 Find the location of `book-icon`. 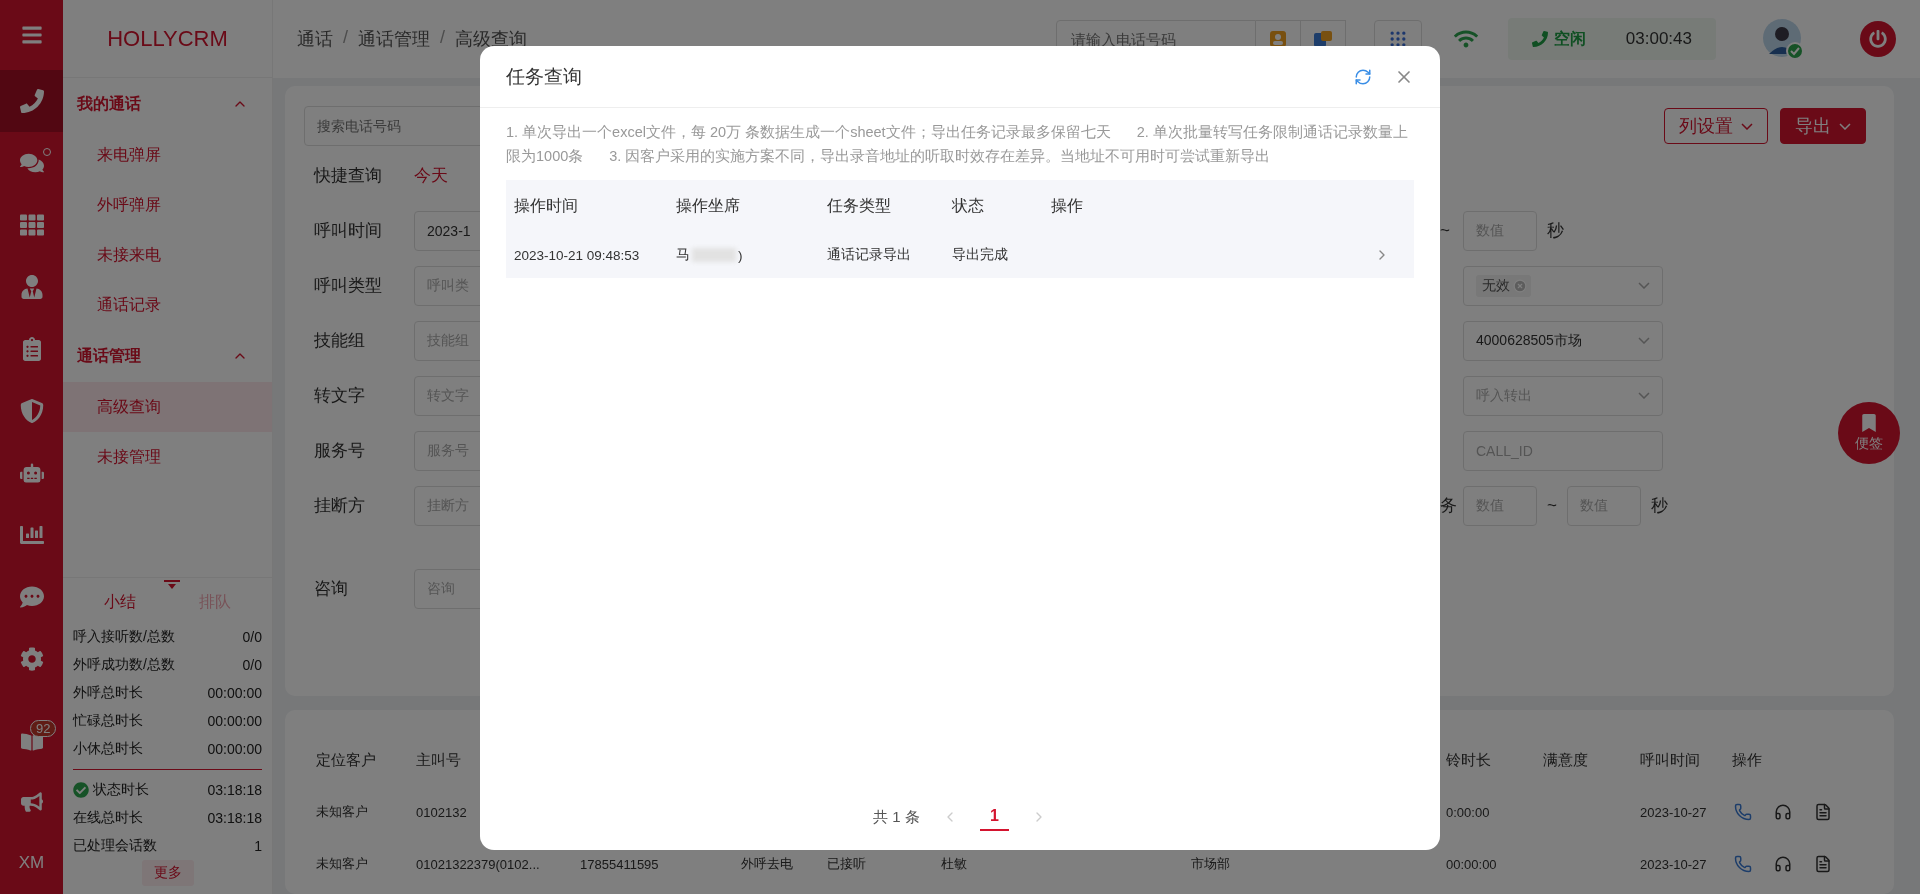

book-icon is located at coordinates (31, 742).